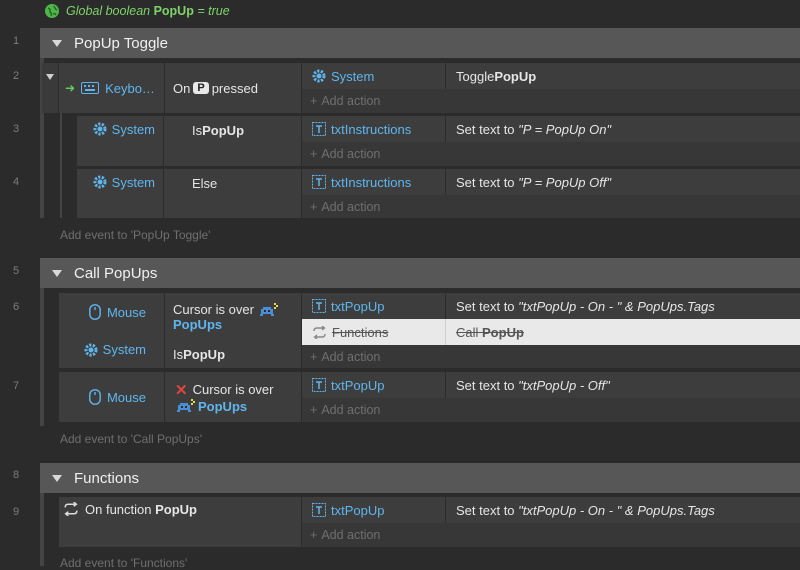 The height and width of the screenshot is (570, 800). Describe the element at coordinates (111, 397) in the screenshot. I see `event-object-cell: Mouse` at that location.